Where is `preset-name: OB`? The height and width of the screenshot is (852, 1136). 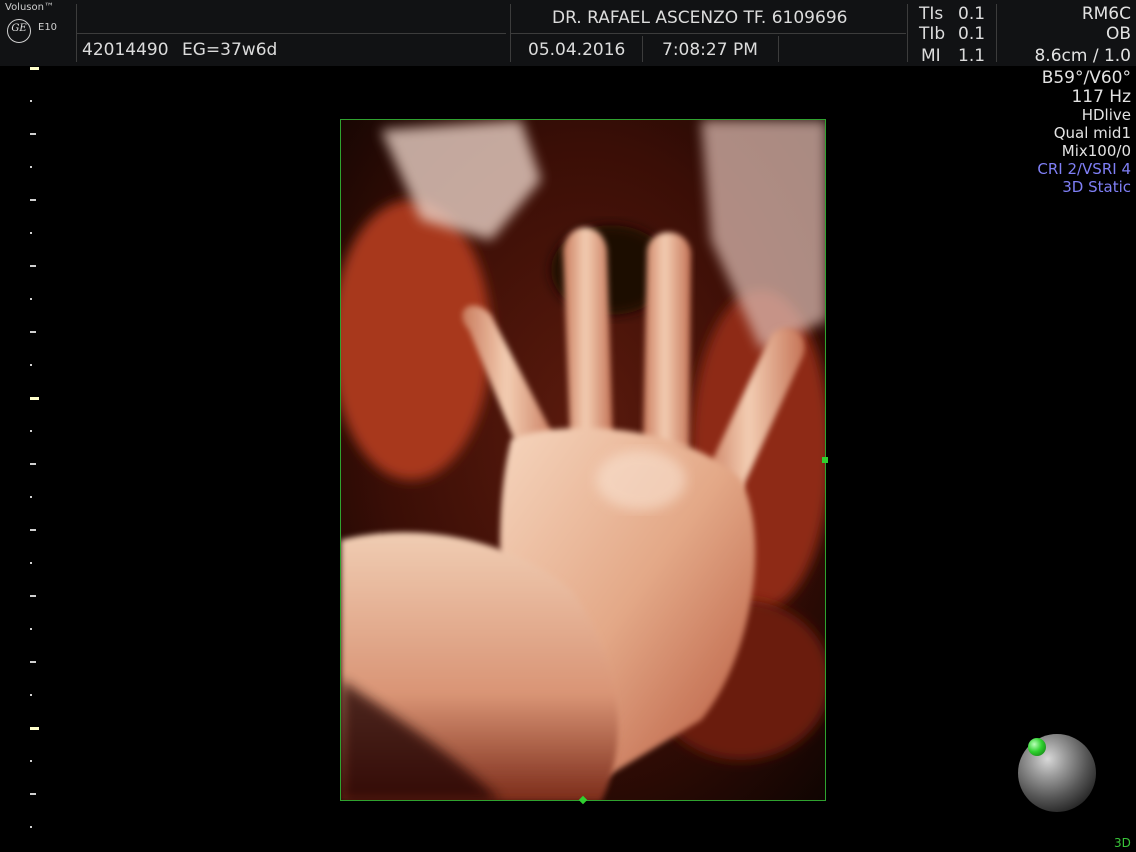
preset-name: OB is located at coordinates (1118, 34).